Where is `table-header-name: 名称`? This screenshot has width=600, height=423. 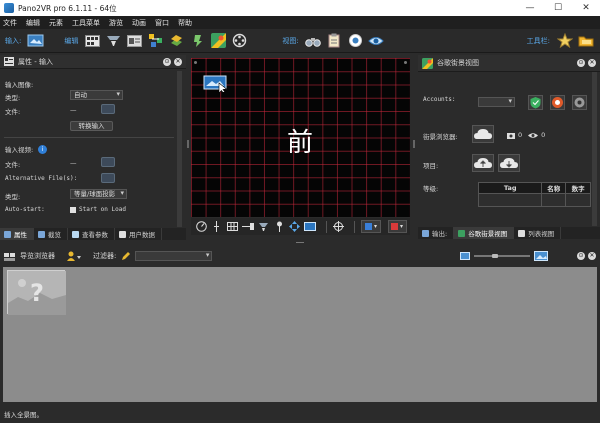
table-header-name: 名称 is located at coordinates (554, 188).